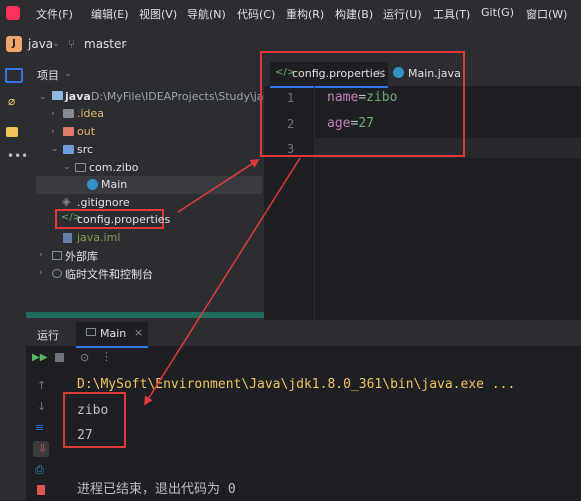 The image size is (581, 501). I want to click on tree-item-external-libs: 外部库, so click(81, 256).